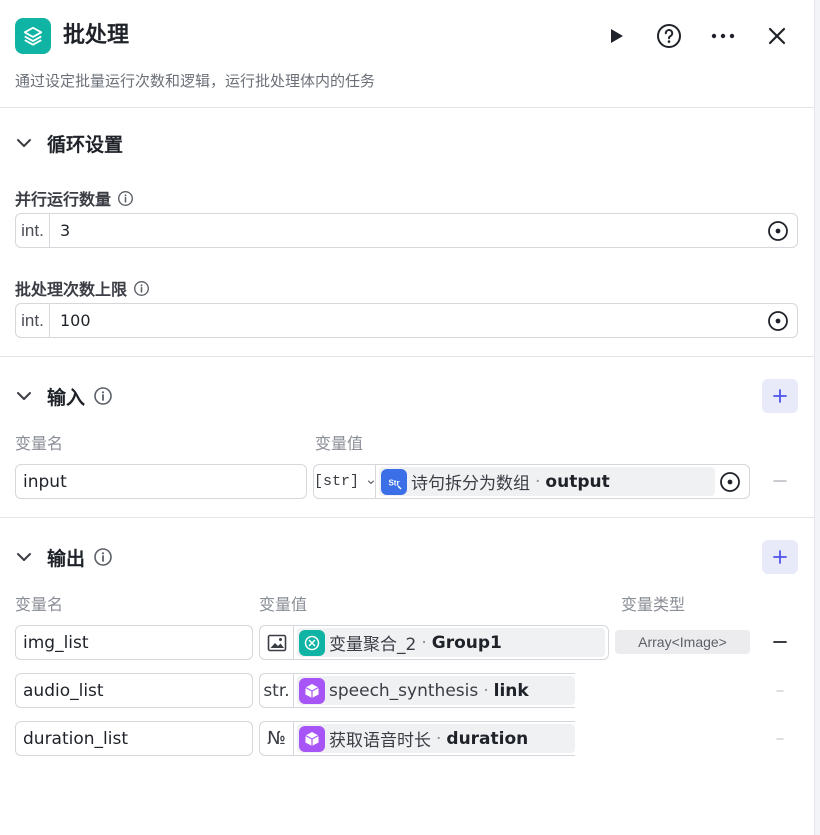  I want to click on input-col-value: 变量值, so click(339, 443).